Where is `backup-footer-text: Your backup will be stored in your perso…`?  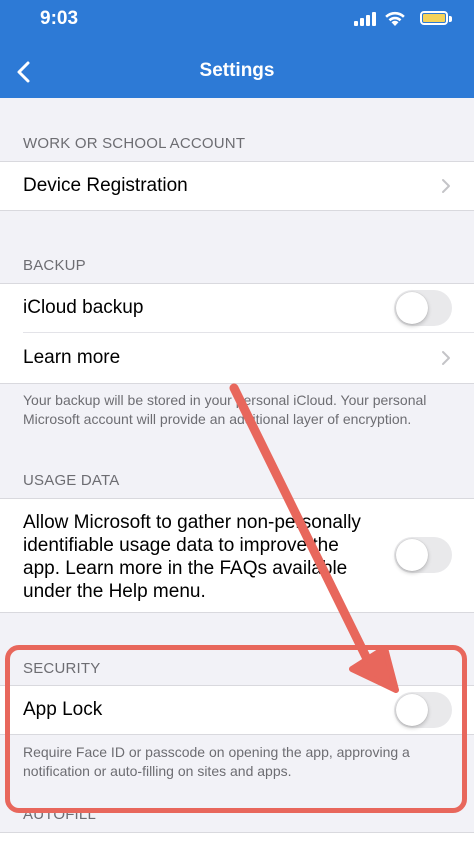 backup-footer-text: Your backup will be stored in your perso… is located at coordinates (225, 409).